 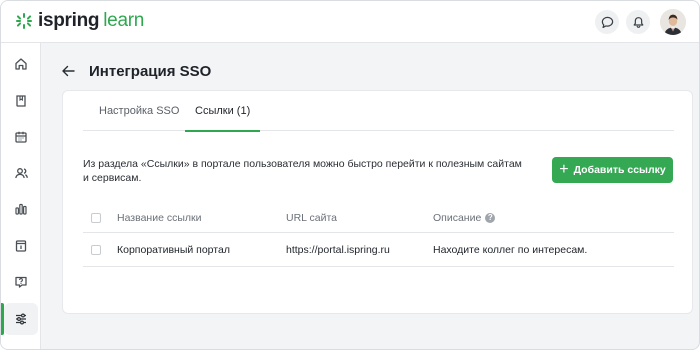 I want to click on chat-icon, so click(x=607, y=22).